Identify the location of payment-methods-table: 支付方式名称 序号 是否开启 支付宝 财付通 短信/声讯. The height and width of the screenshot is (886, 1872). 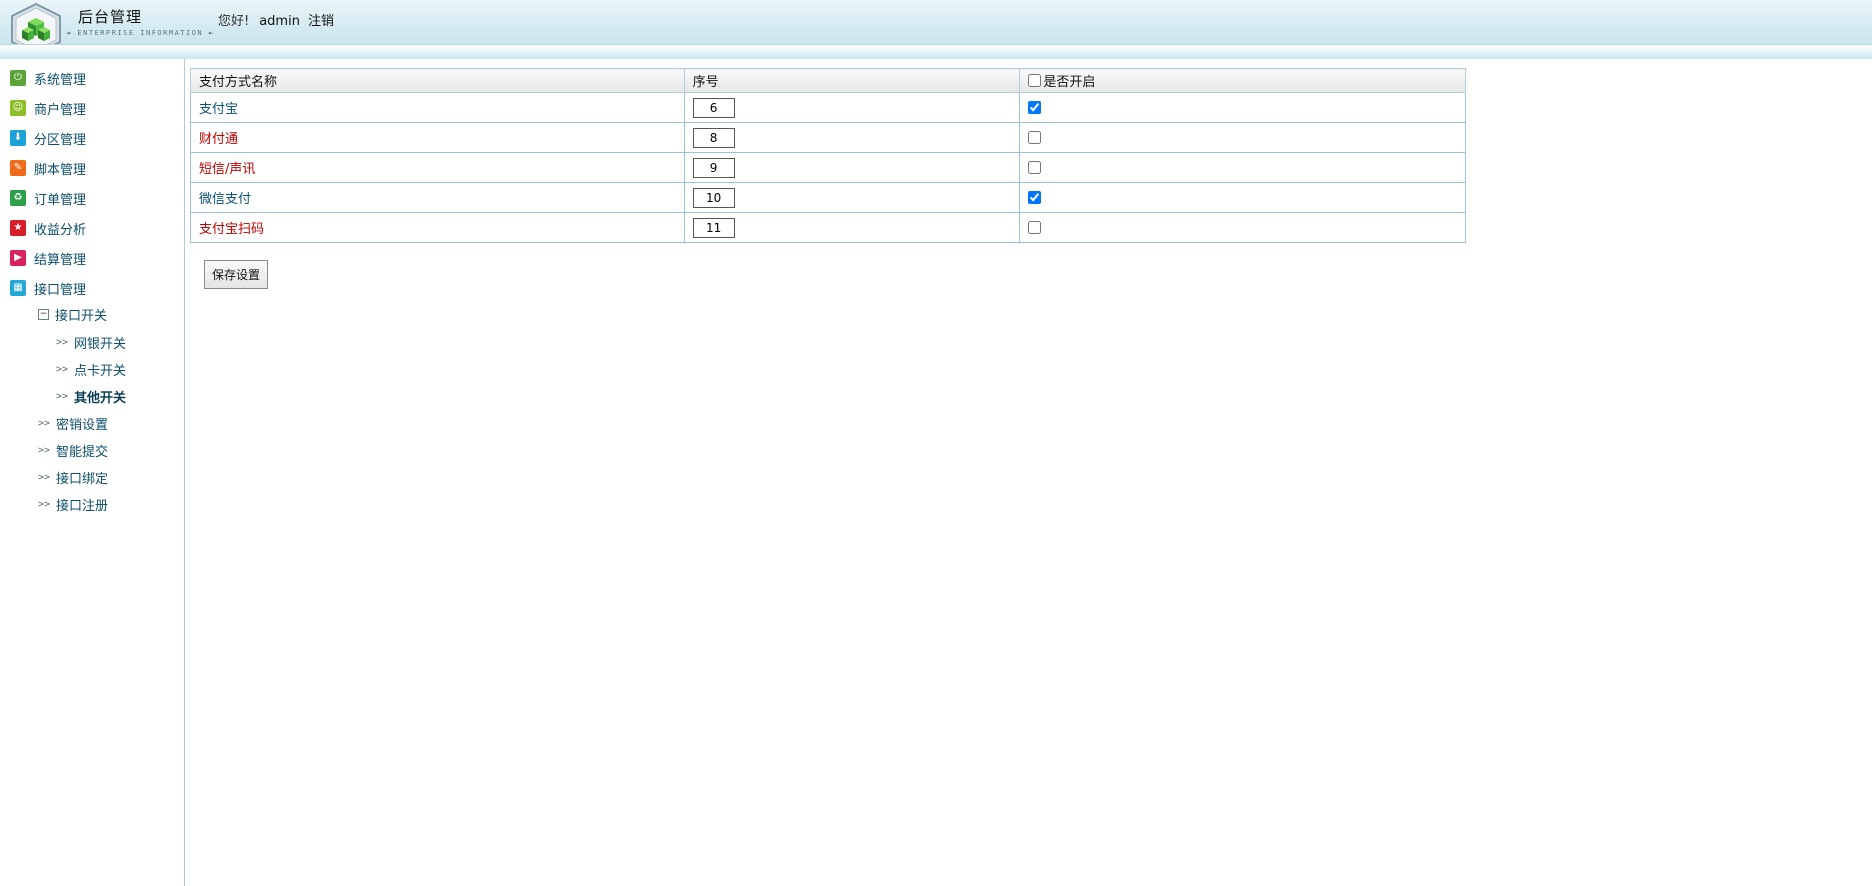
(828, 155).